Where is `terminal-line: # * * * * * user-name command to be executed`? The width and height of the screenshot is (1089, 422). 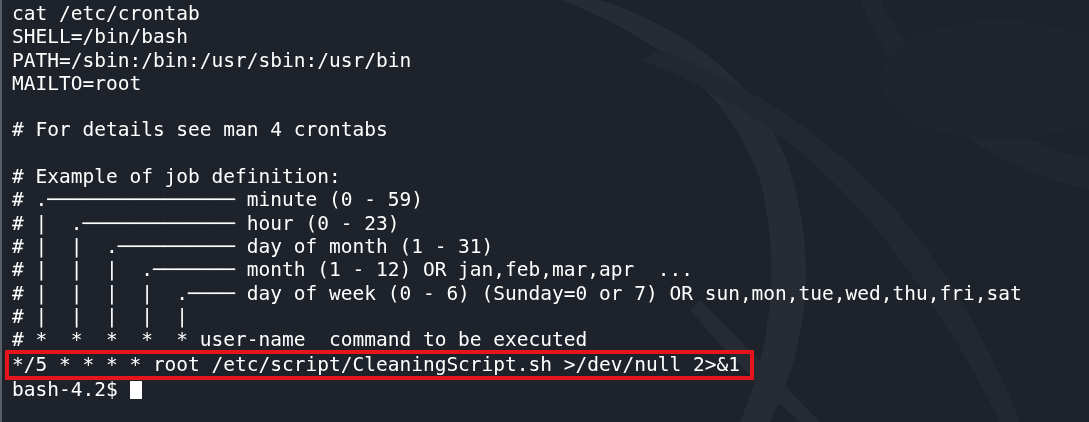 terminal-line: # * * * * * user-name command to be executed is located at coordinates (300, 340).